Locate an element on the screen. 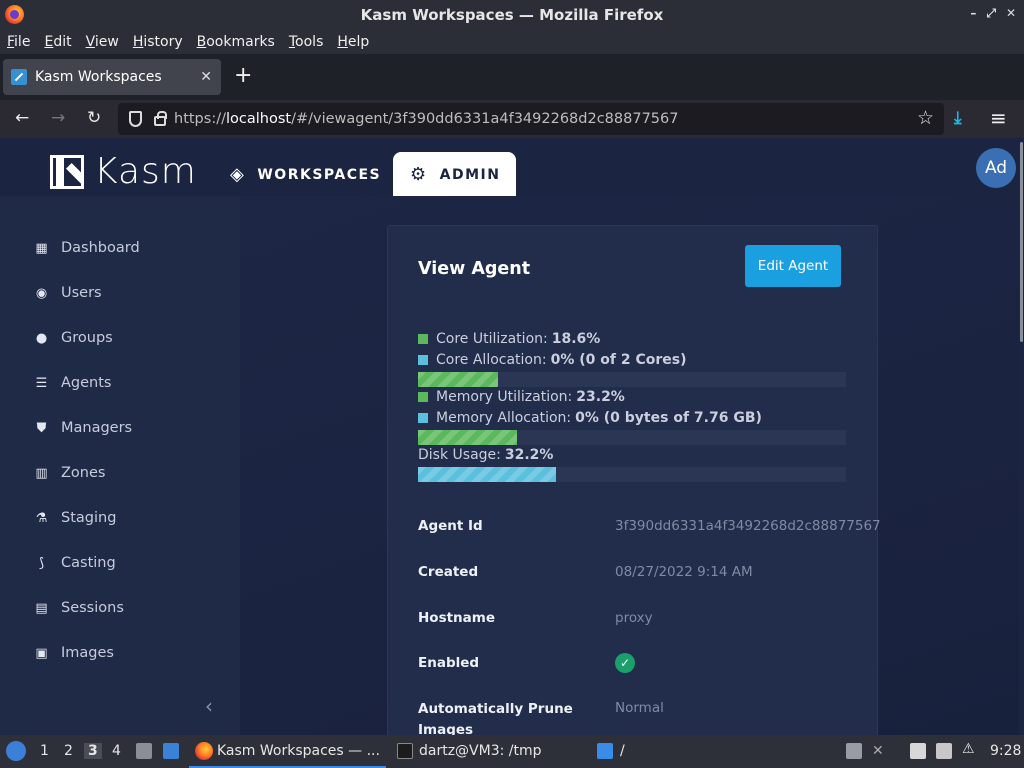 The width and height of the screenshot is (1024, 768). network-icon is located at coordinates (944, 751).